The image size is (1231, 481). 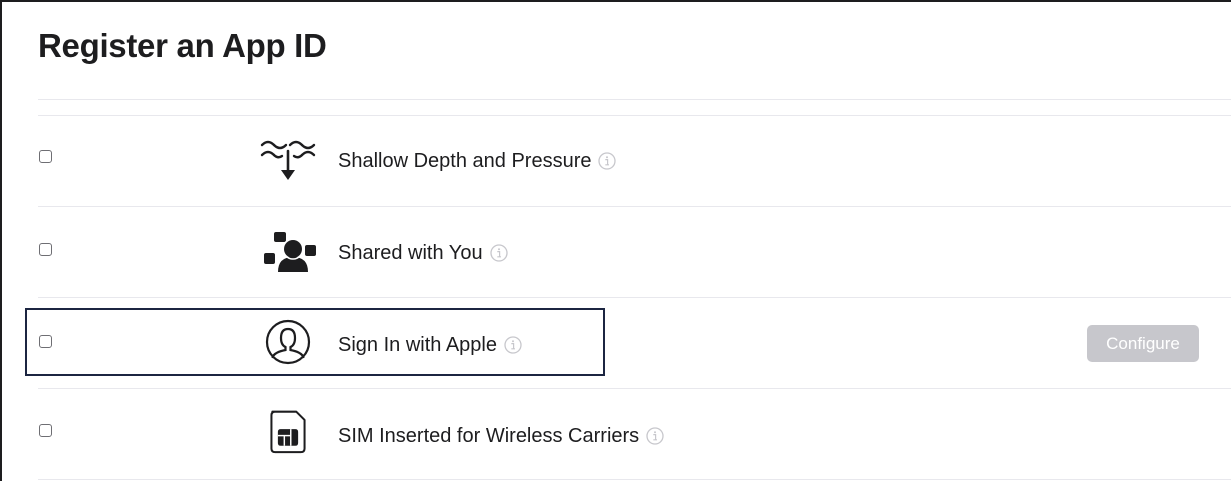 I want to click on shared-with-you-icon, so click(x=288, y=251).